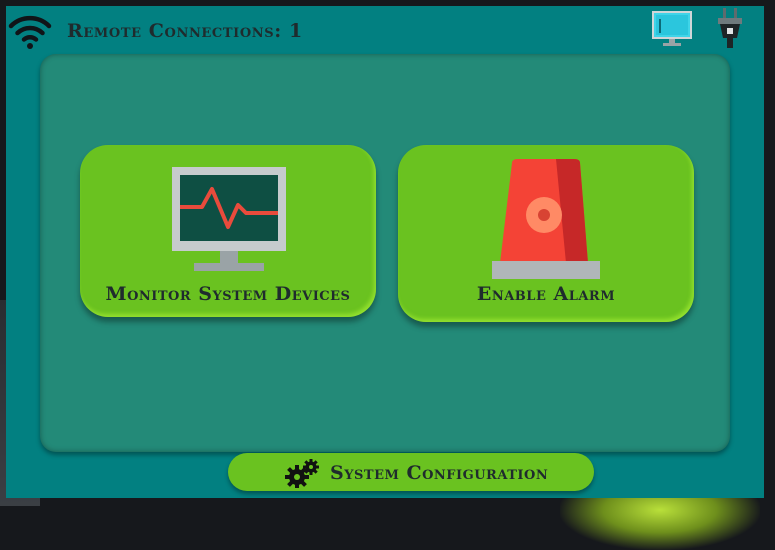 The height and width of the screenshot is (550, 775). Describe the element at coordinates (439, 473) in the screenshot. I see `config-label: System Configuration` at that location.